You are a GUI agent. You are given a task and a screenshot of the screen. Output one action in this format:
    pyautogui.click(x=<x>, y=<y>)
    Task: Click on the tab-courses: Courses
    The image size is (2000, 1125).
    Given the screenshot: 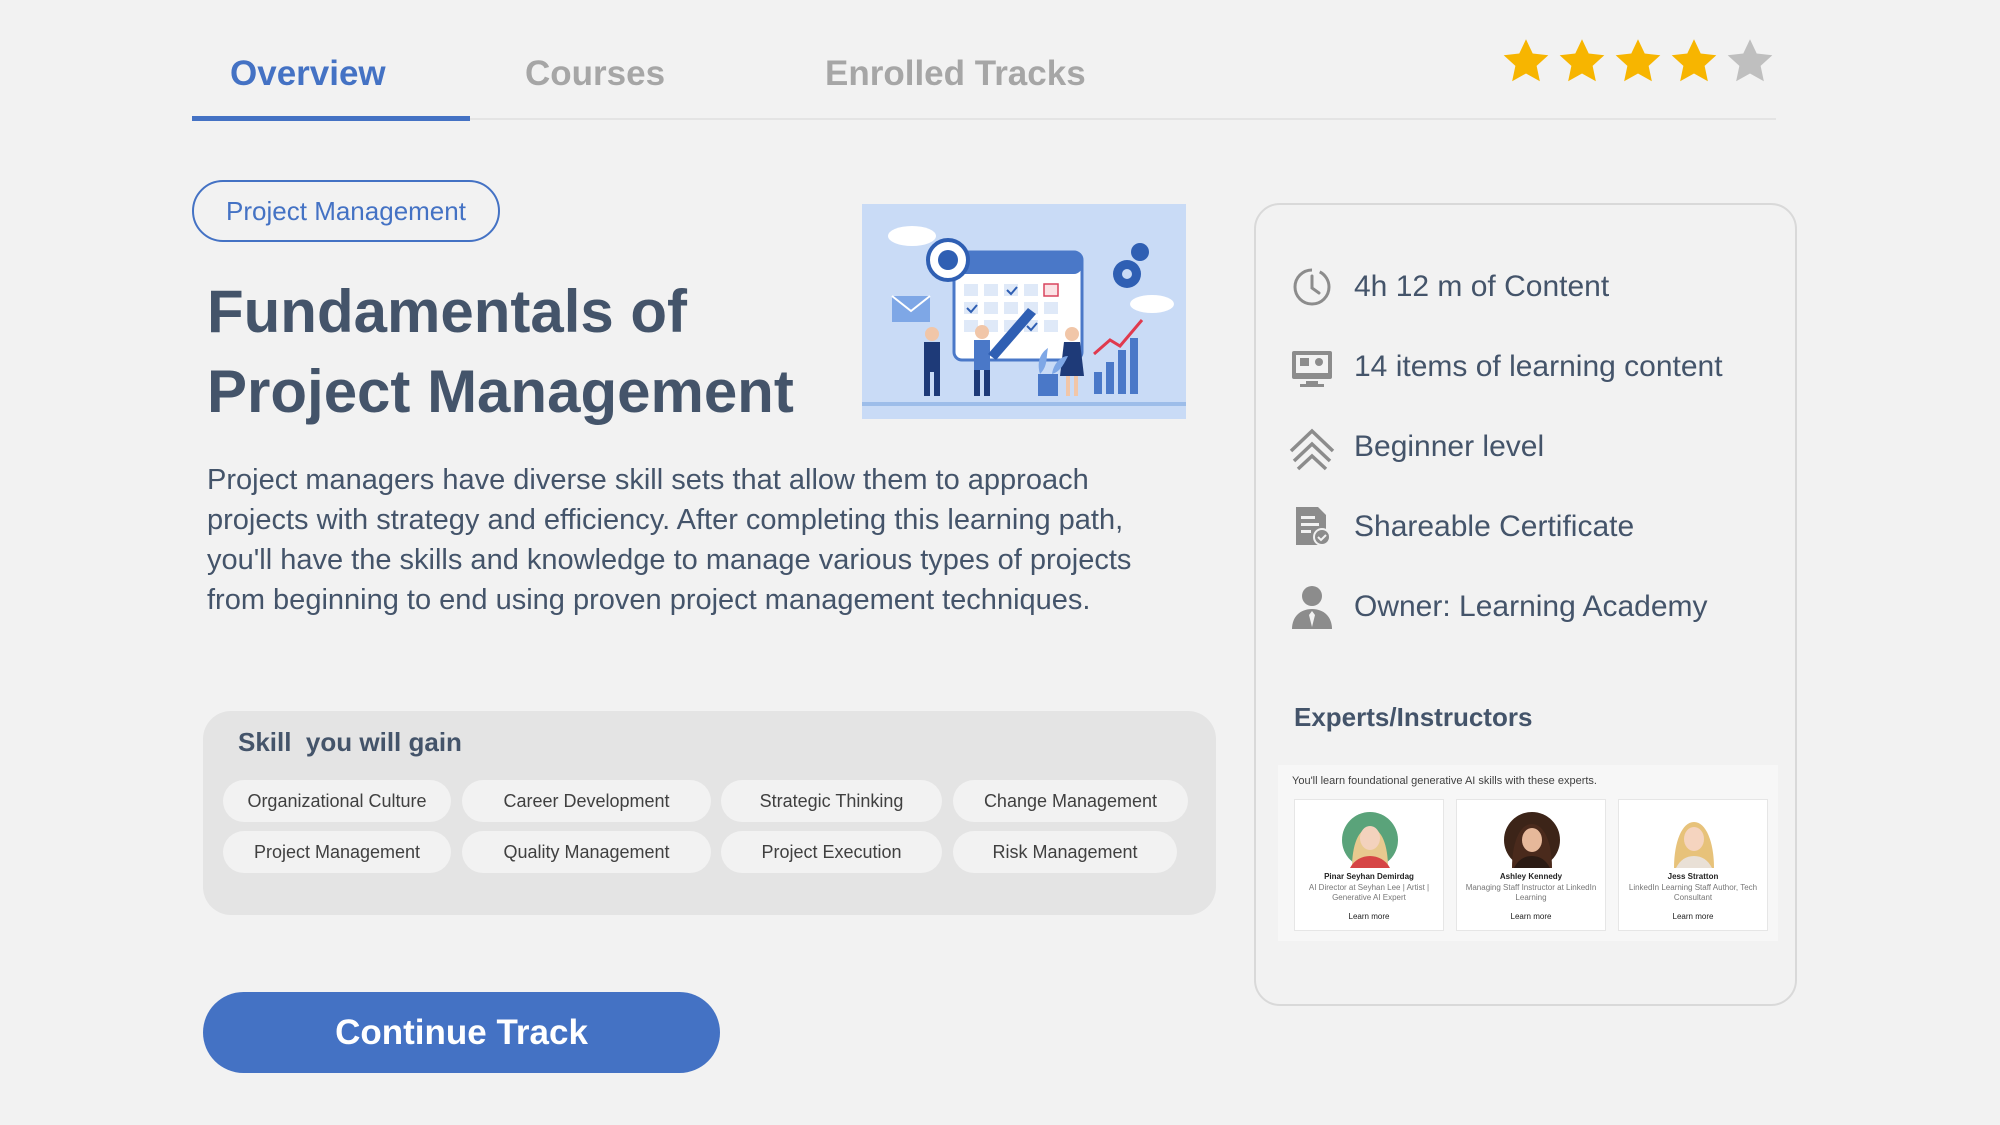 What is the action you would take?
    pyautogui.click(x=595, y=74)
    